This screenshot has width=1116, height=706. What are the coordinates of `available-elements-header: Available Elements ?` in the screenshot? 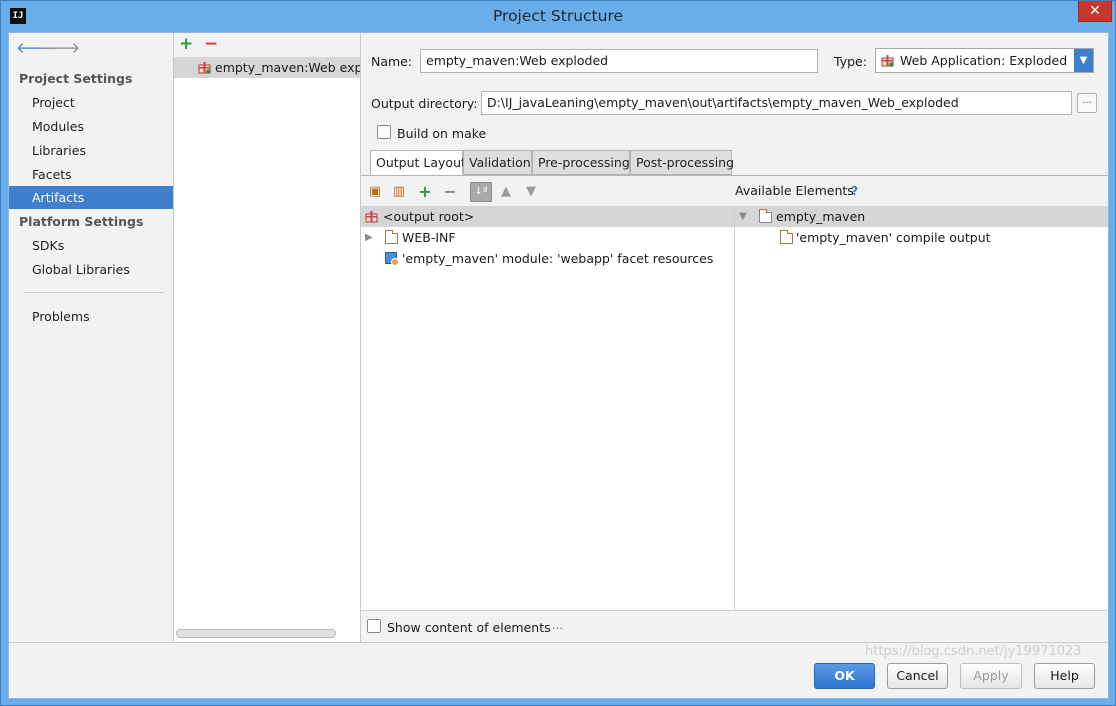 It's located at (921, 191).